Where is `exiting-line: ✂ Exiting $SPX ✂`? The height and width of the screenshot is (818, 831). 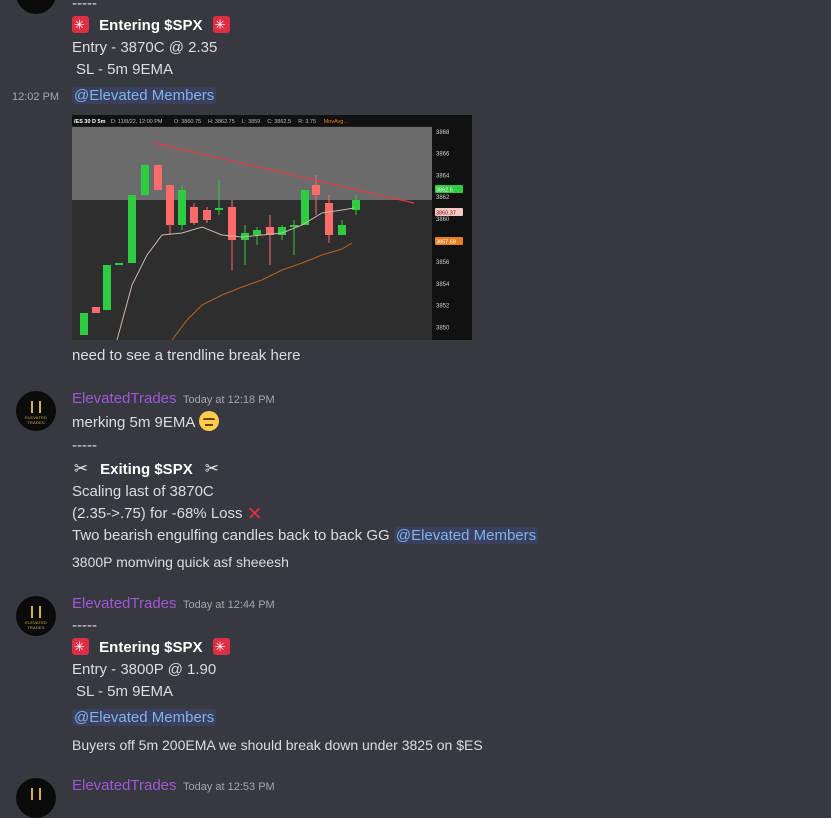
exiting-line: ✂ Exiting $SPX ✂ is located at coordinates (146, 469).